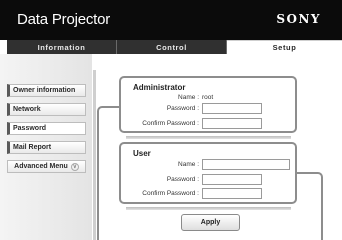  Describe the element at coordinates (182, 179) in the screenshot. I see `user-password-label: Password :` at that location.